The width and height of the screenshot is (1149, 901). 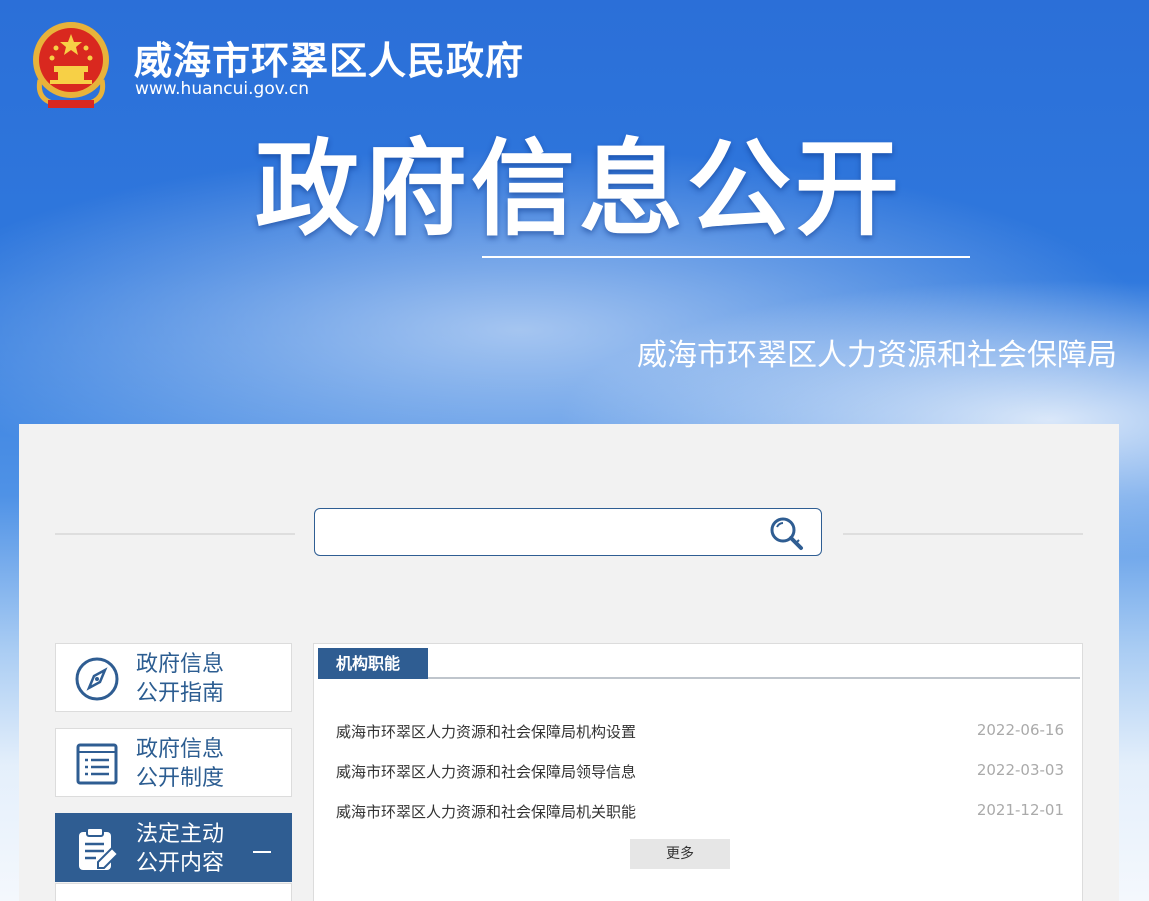 I want to click on list-item: 威海市环翠区人力资源和社会保障局机关职能 2021-12-01, so click(x=700, y=812).